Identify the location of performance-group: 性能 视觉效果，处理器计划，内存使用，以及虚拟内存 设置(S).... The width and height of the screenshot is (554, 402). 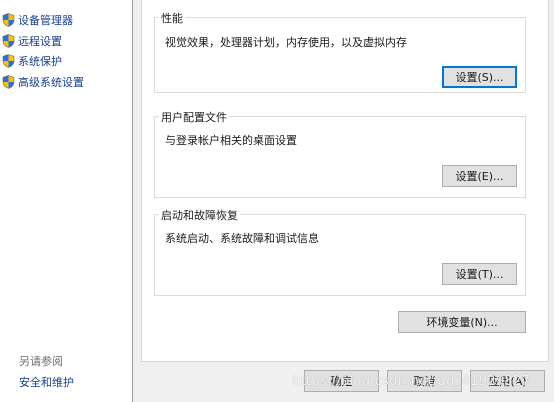
(340, 51).